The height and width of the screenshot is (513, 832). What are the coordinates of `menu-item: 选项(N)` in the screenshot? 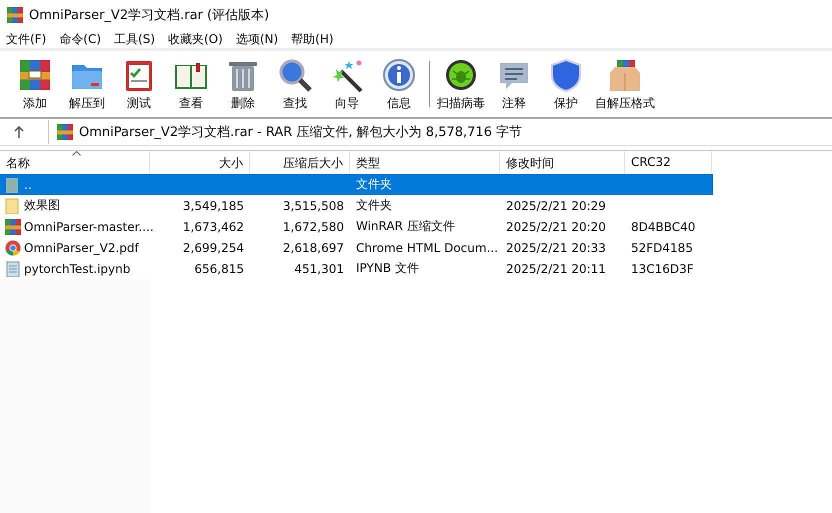 It's located at (257, 39).